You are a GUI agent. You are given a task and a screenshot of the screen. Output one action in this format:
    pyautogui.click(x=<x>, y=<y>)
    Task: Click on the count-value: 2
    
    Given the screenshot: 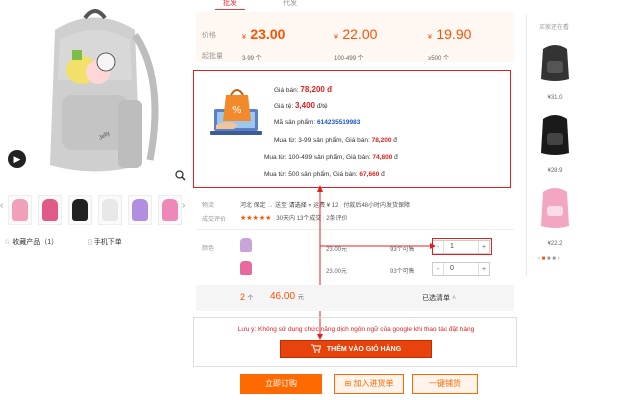 What is the action you would take?
    pyautogui.click(x=243, y=297)
    